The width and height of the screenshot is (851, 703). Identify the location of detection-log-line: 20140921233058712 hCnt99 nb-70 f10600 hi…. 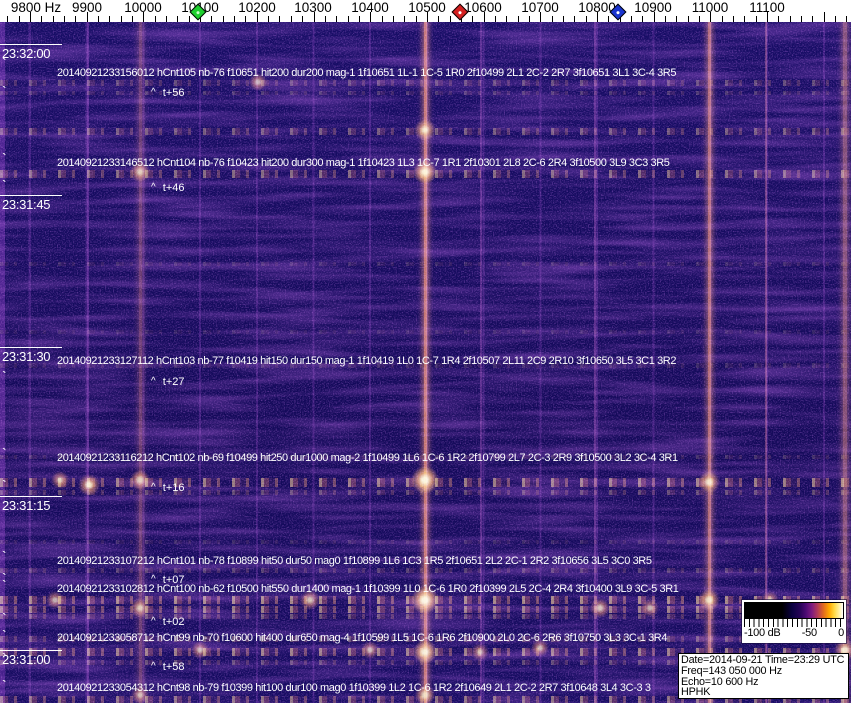
(362, 638).